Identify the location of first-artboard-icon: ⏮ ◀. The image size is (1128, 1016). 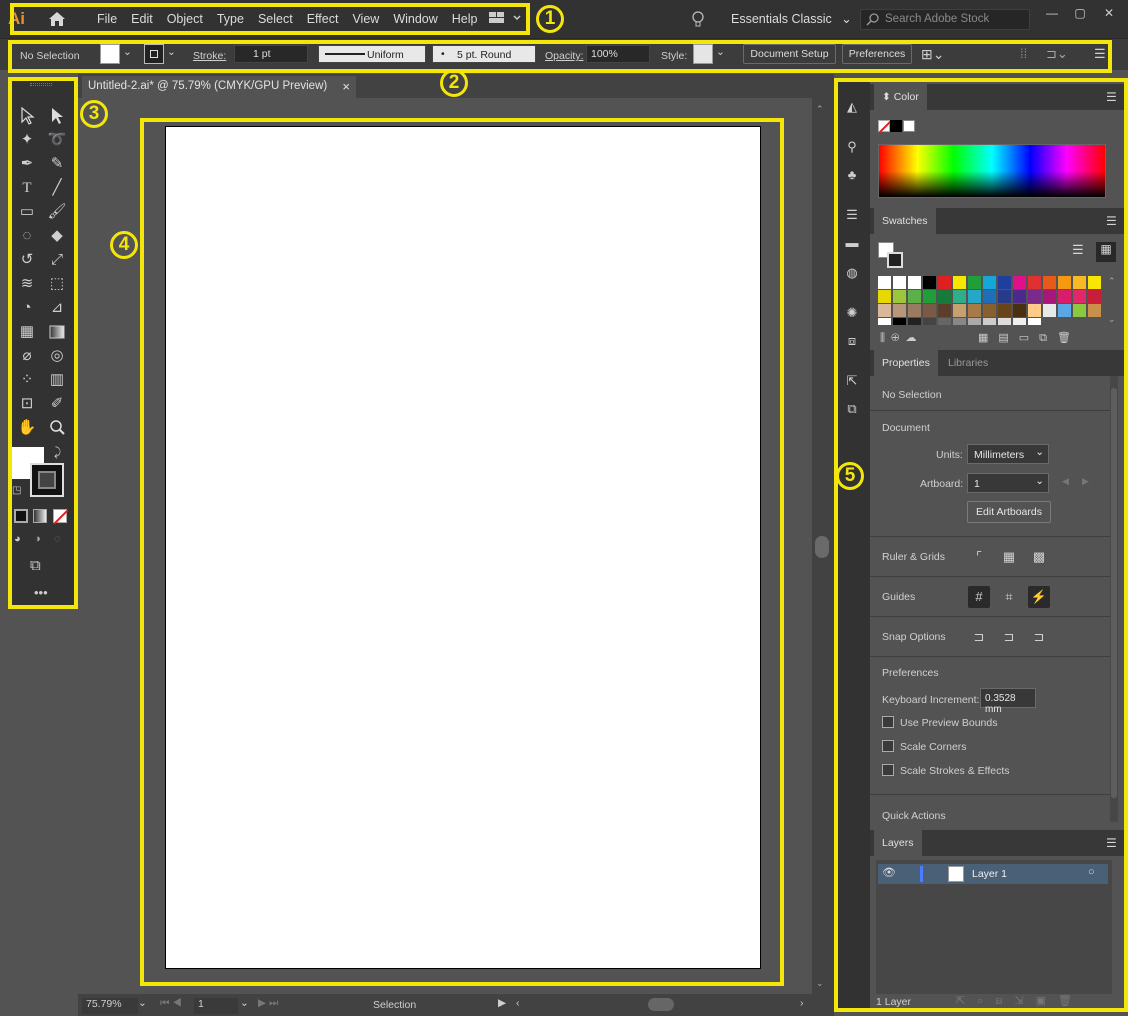
(171, 1003).